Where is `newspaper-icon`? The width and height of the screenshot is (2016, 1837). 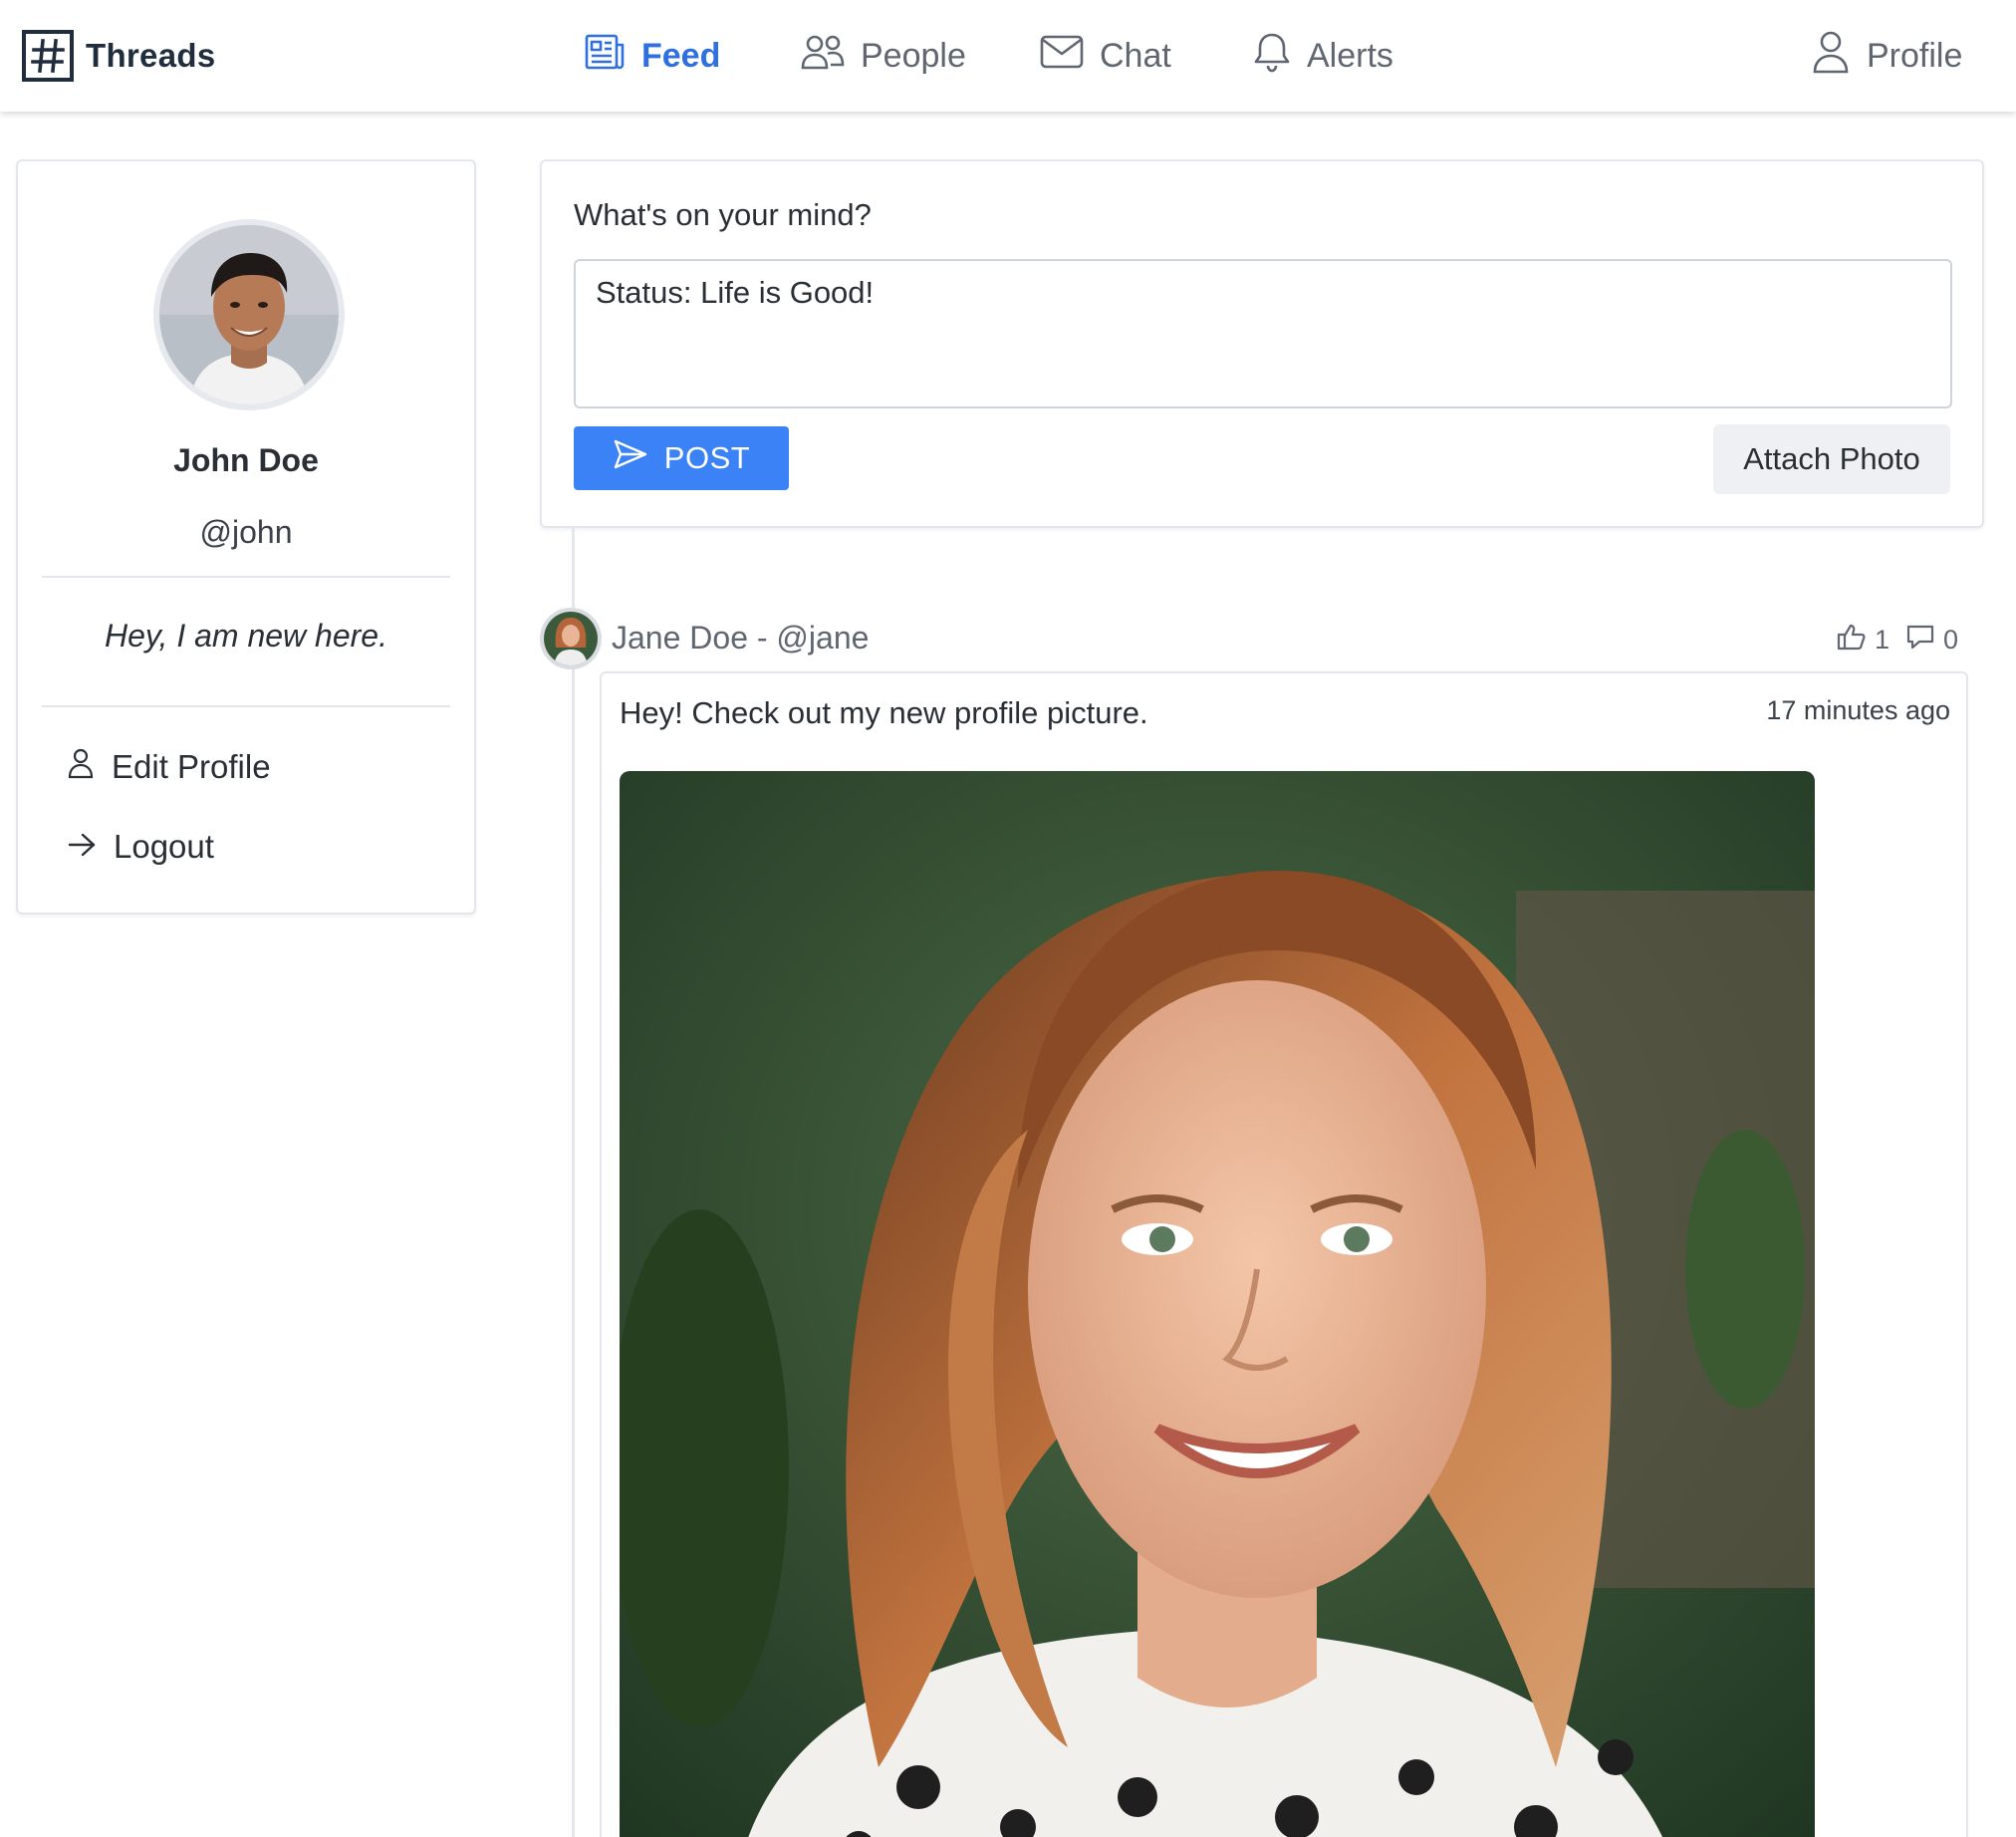
newspaper-icon is located at coordinates (612, 56).